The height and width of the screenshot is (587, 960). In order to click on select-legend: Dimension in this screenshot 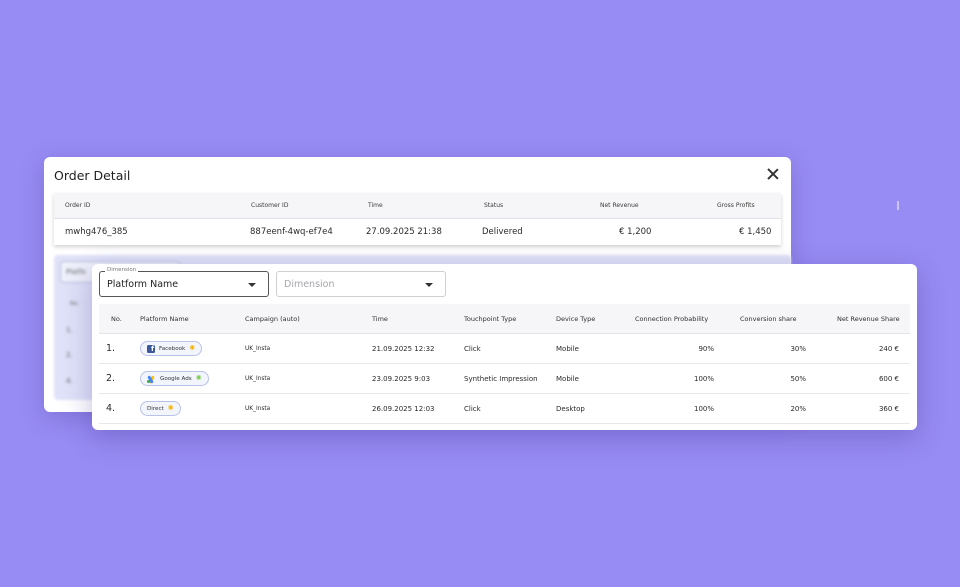, I will do `click(122, 270)`.